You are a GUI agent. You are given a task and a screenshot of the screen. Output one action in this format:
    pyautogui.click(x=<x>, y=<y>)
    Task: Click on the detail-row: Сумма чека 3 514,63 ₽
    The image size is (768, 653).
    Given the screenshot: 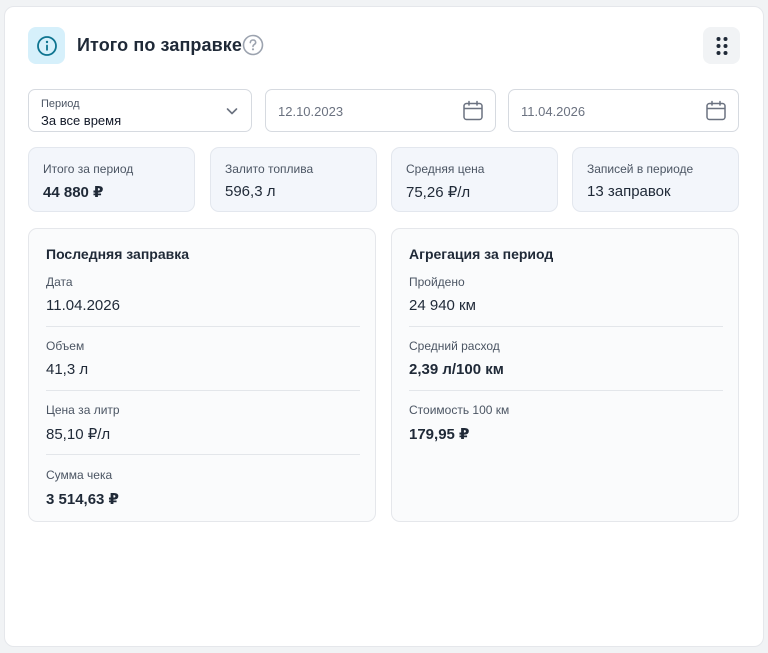 What is the action you would take?
    pyautogui.click(x=203, y=488)
    